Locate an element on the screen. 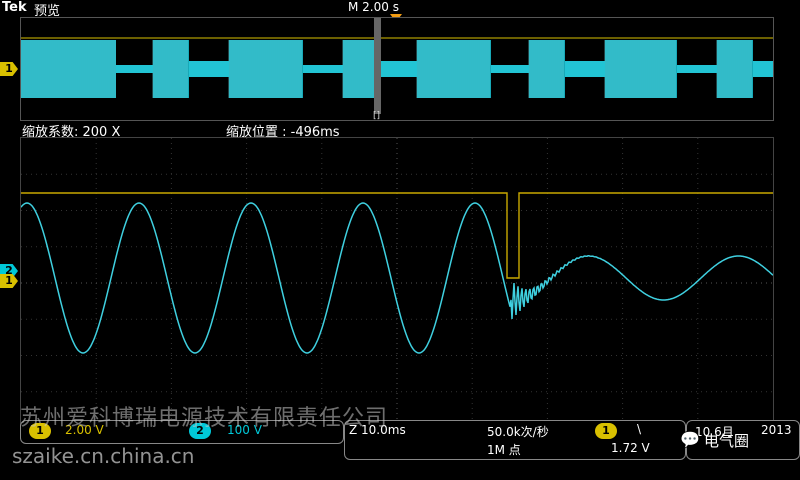  horizontal-scale: M 2.00 s is located at coordinates (373, 7).